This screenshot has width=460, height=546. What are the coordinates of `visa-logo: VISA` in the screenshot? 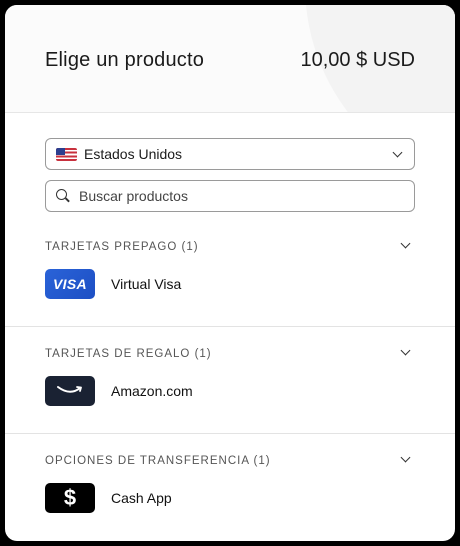 It's located at (70, 284).